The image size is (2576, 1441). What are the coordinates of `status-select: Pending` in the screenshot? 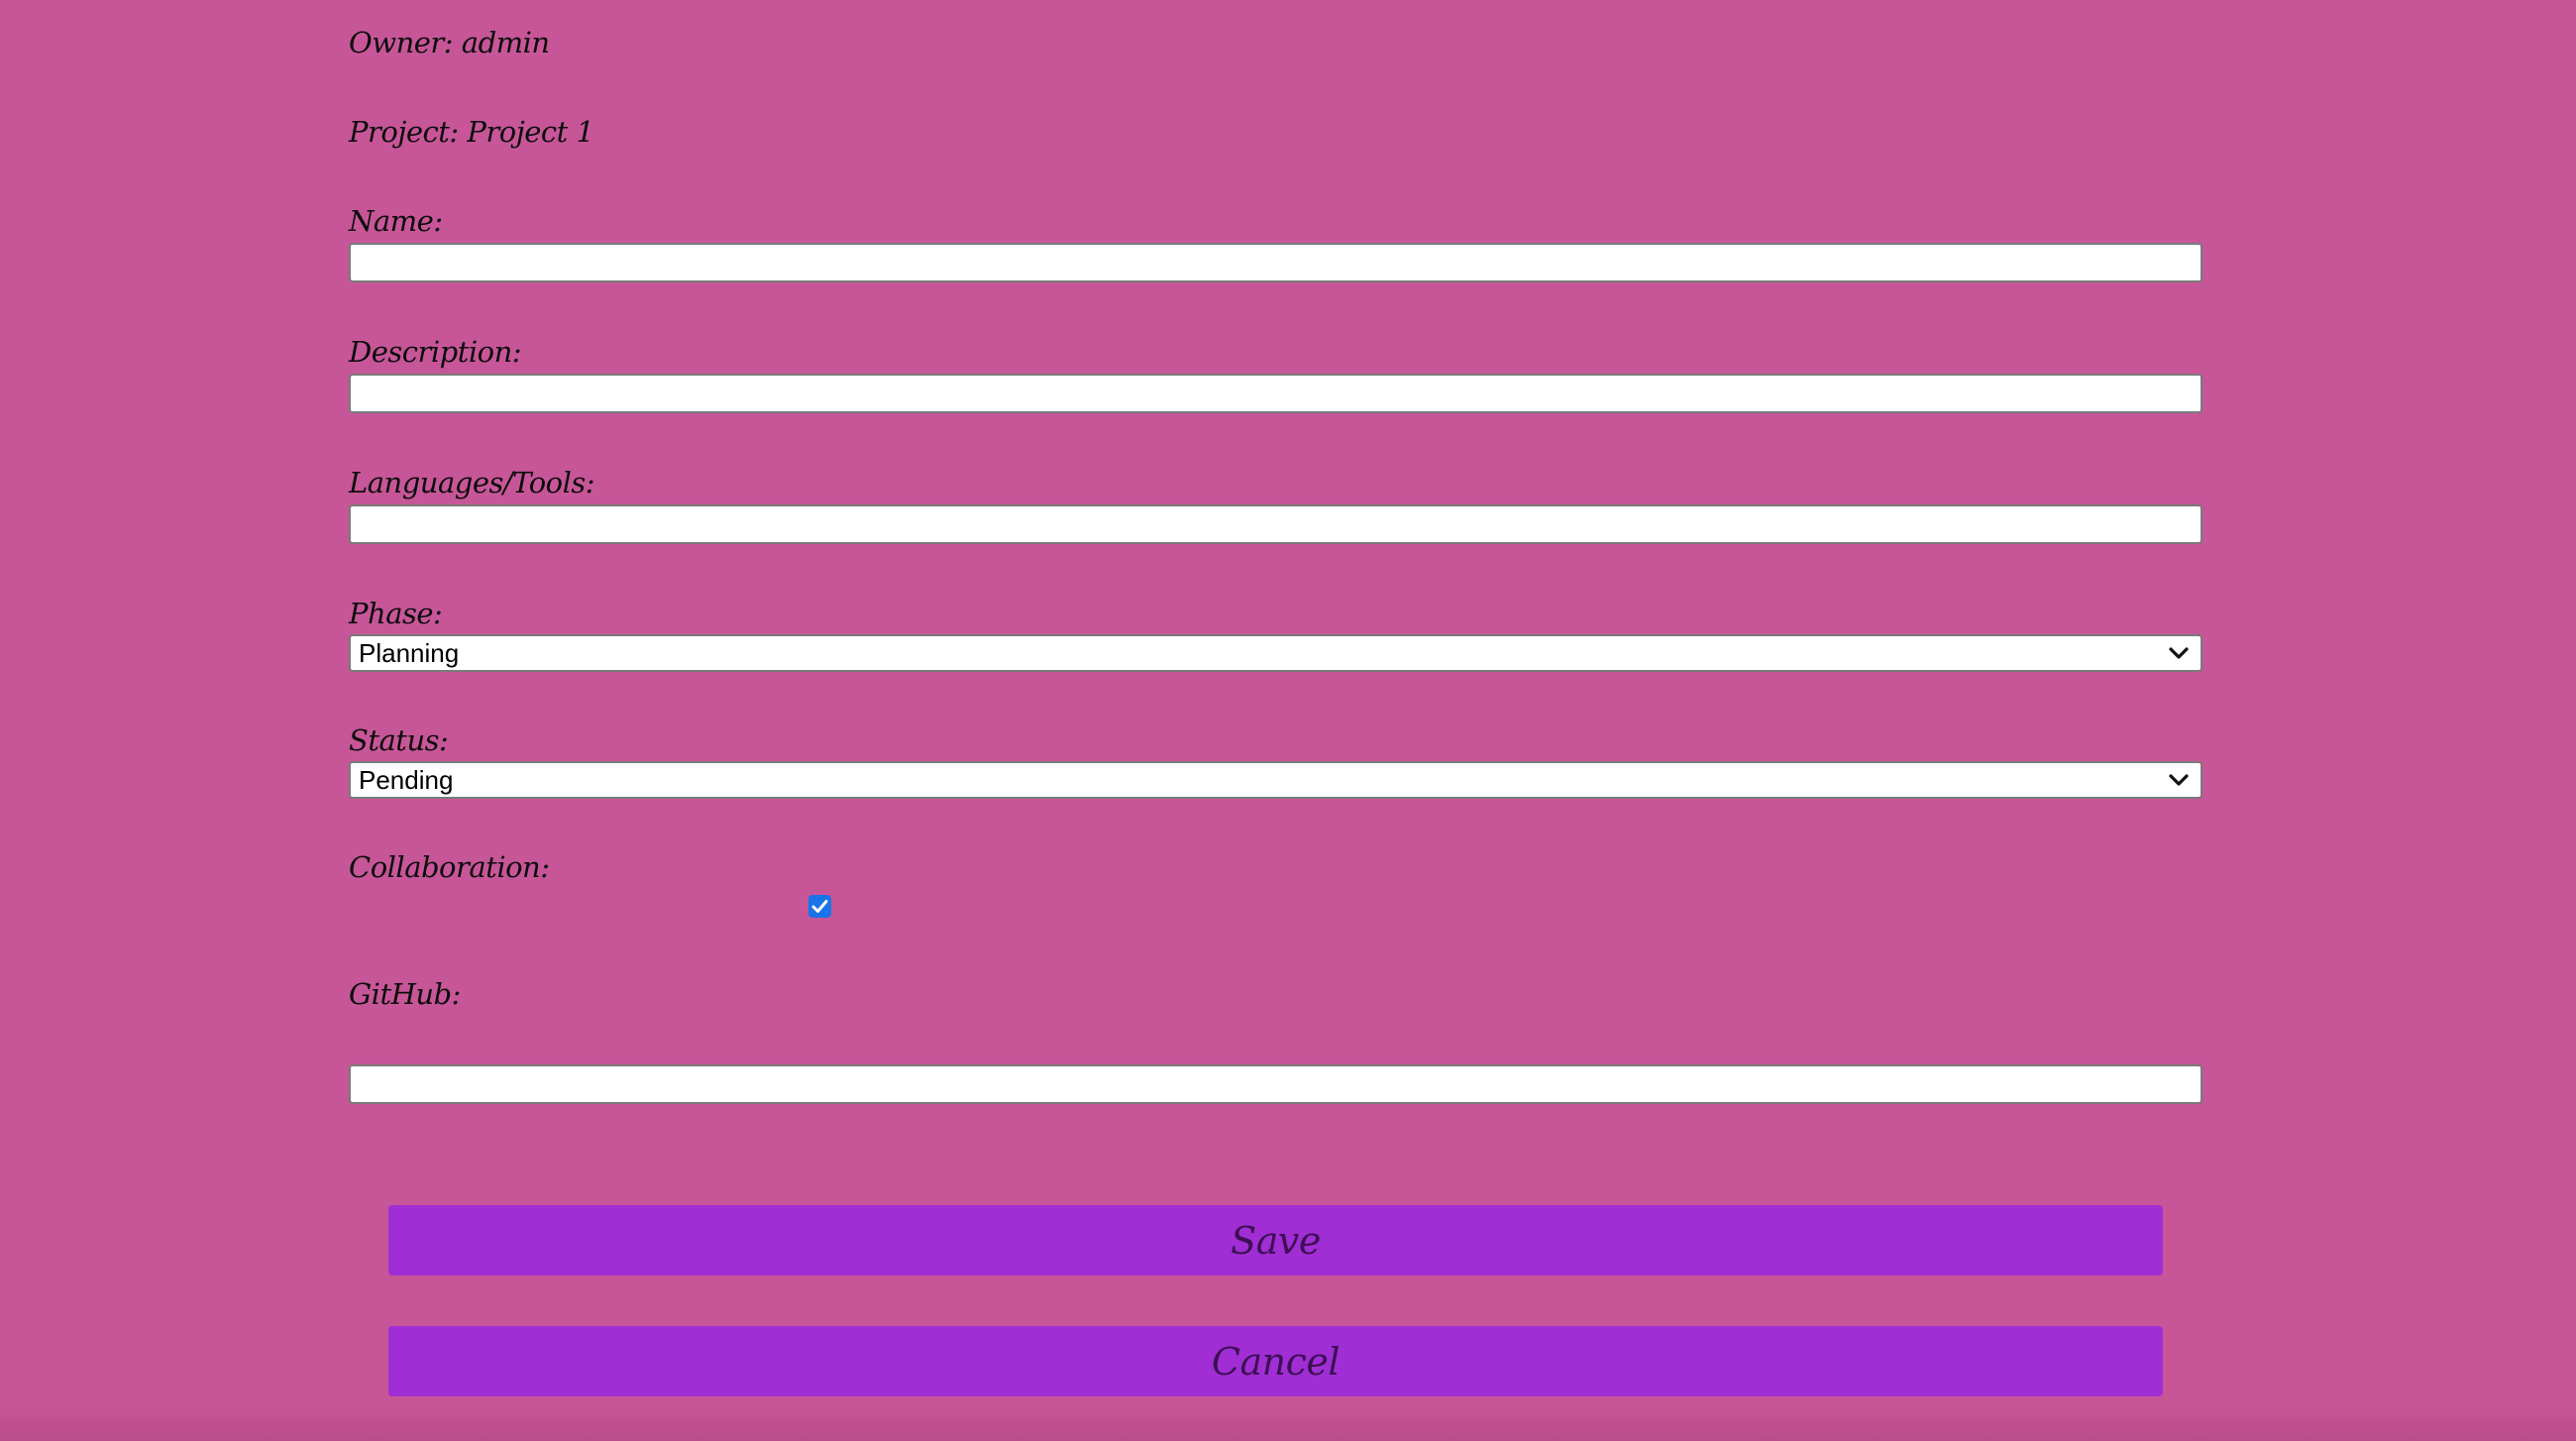 It's located at (1275, 780).